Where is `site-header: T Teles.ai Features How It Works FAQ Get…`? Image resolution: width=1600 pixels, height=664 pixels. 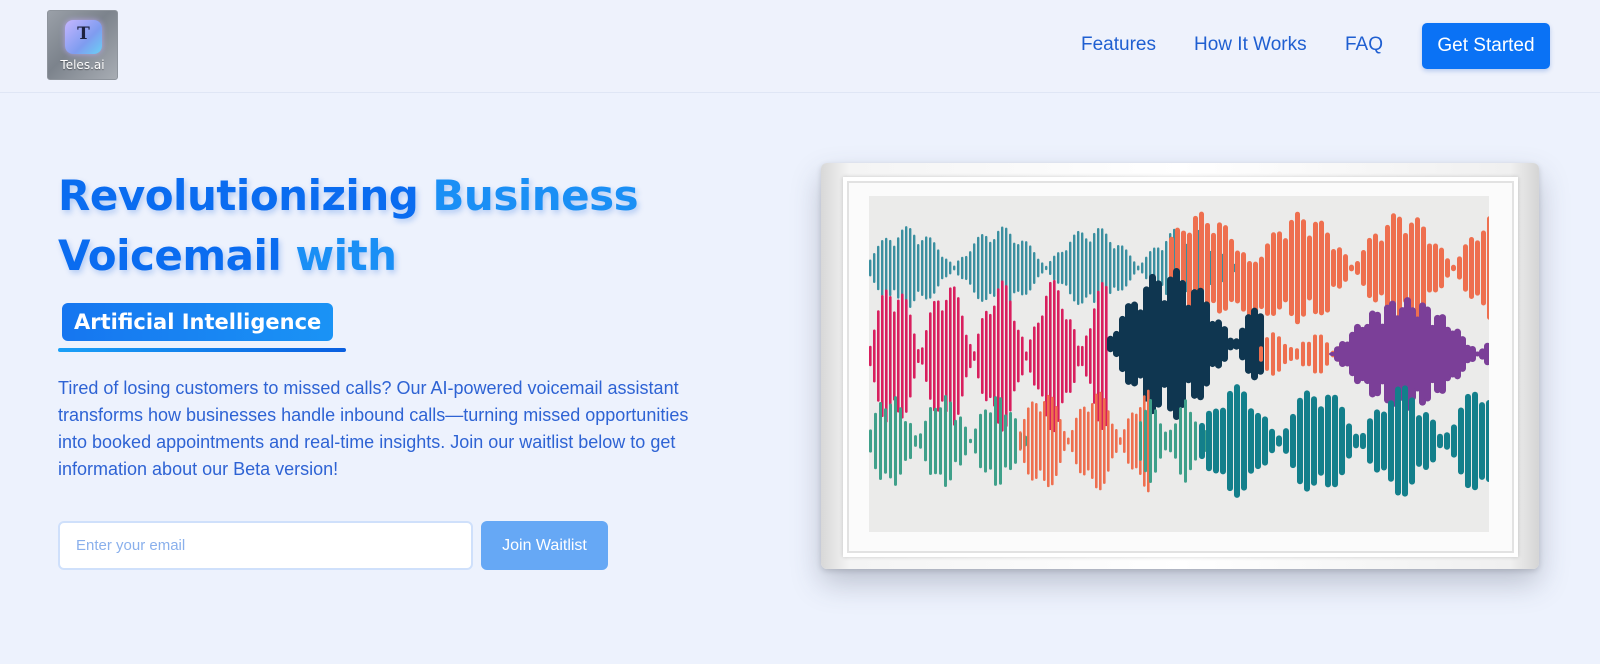 site-header: T Teles.ai Features How It Works FAQ Get… is located at coordinates (800, 46).